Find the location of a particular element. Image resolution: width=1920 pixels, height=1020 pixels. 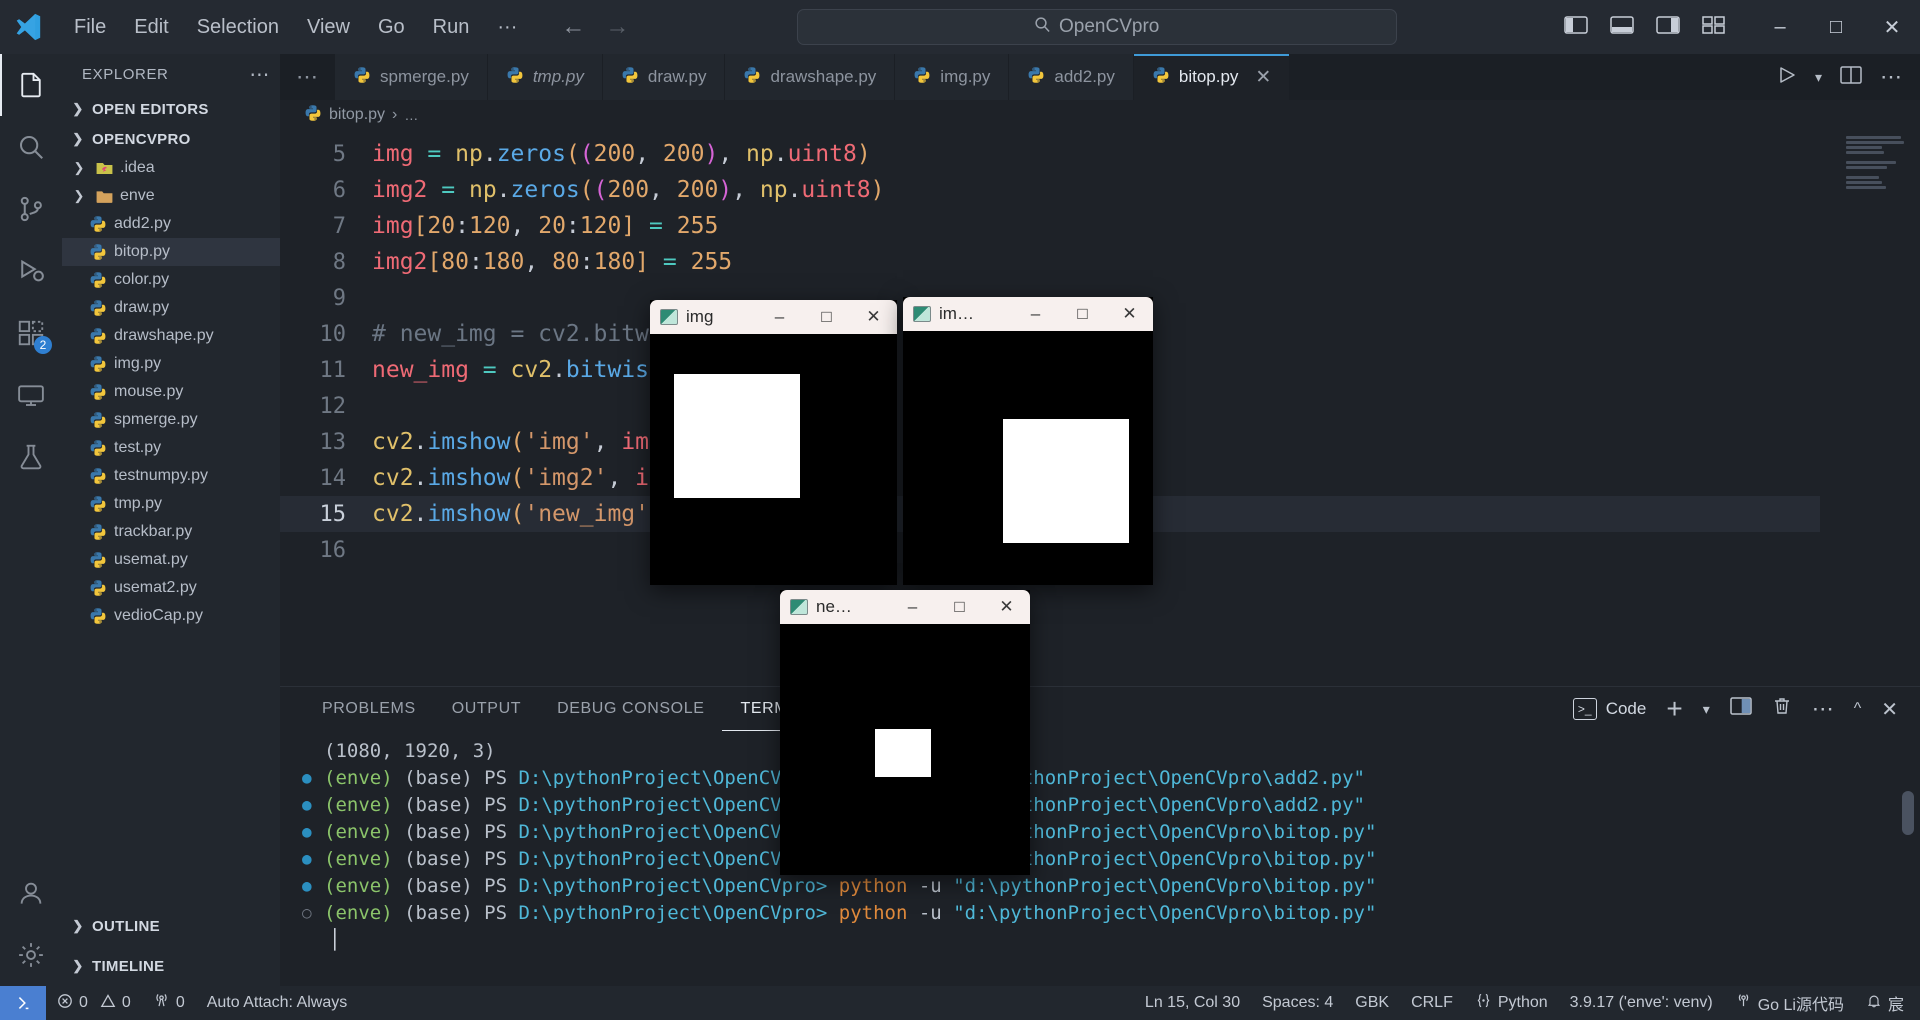

menu-view: View is located at coordinates (328, 27).